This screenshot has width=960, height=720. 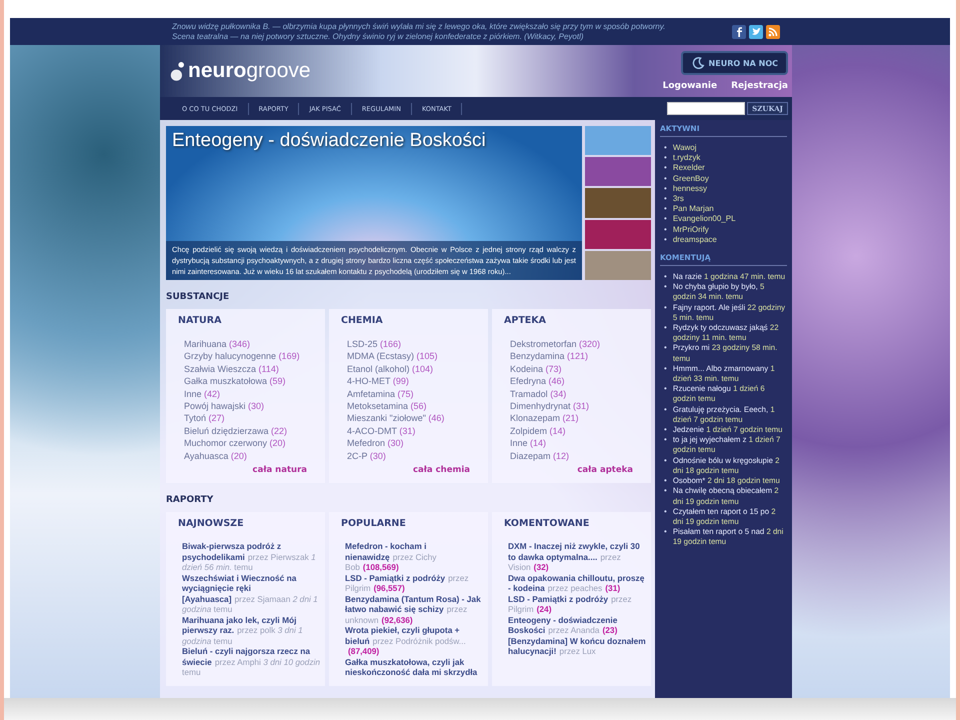 I want to click on section-title: SUBSTANCJE, so click(x=198, y=297).